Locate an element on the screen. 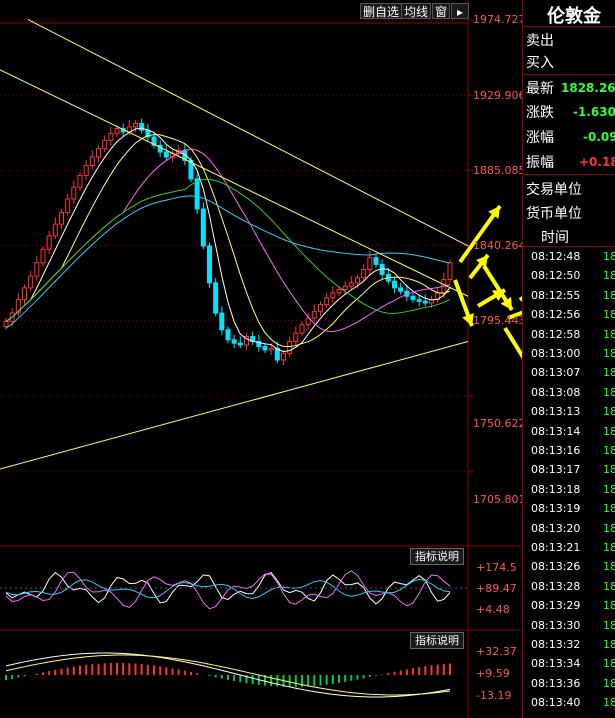 The height and width of the screenshot is (718, 615). currency-unit-label: 货币单位 is located at coordinates (554, 214).